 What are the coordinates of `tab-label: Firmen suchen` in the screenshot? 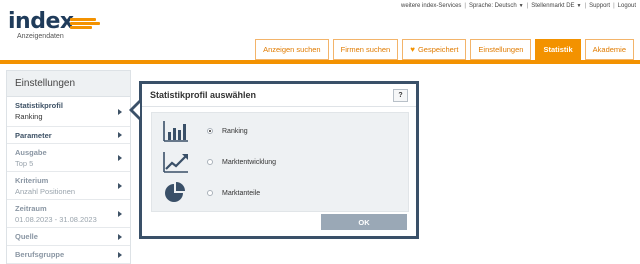 It's located at (365, 49).